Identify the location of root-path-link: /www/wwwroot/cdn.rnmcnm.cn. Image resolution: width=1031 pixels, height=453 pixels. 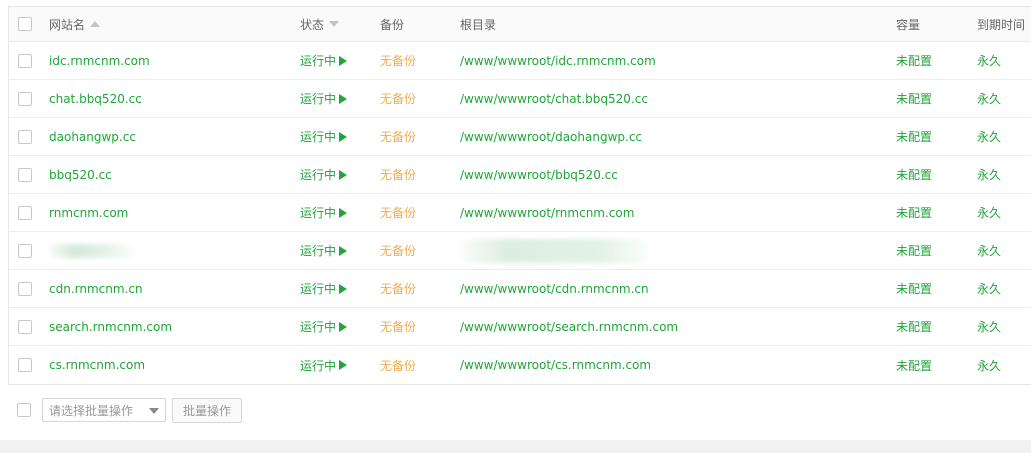
(554, 289).